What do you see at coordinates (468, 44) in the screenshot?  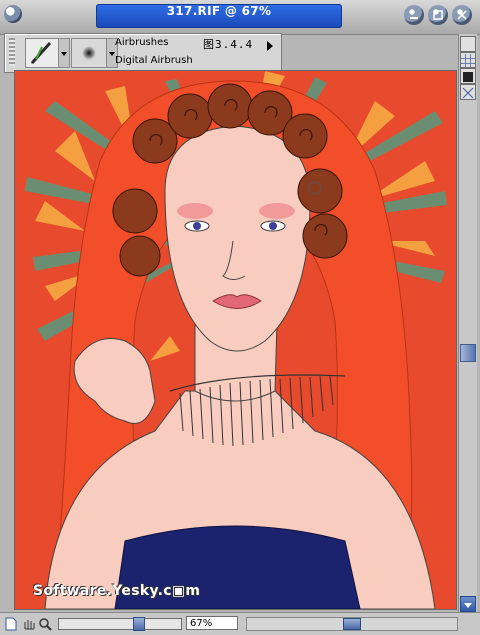 I see `tracing-paper-icon` at bounding box center [468, 44].